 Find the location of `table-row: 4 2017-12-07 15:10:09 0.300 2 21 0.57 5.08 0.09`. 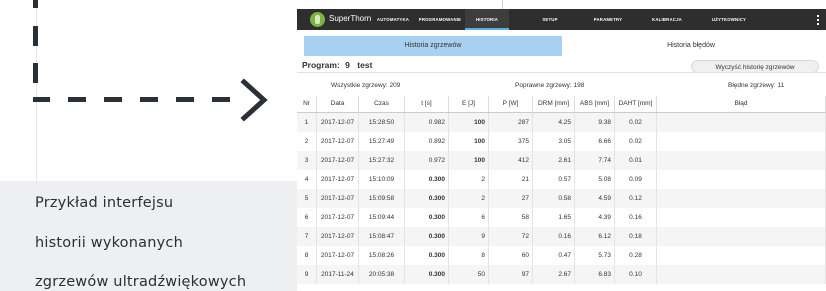

table-row: 4 2017-12-07 15:10:09 0.300 2 21 0.57 5.08 0.09 is located at coordinates (561, 179).